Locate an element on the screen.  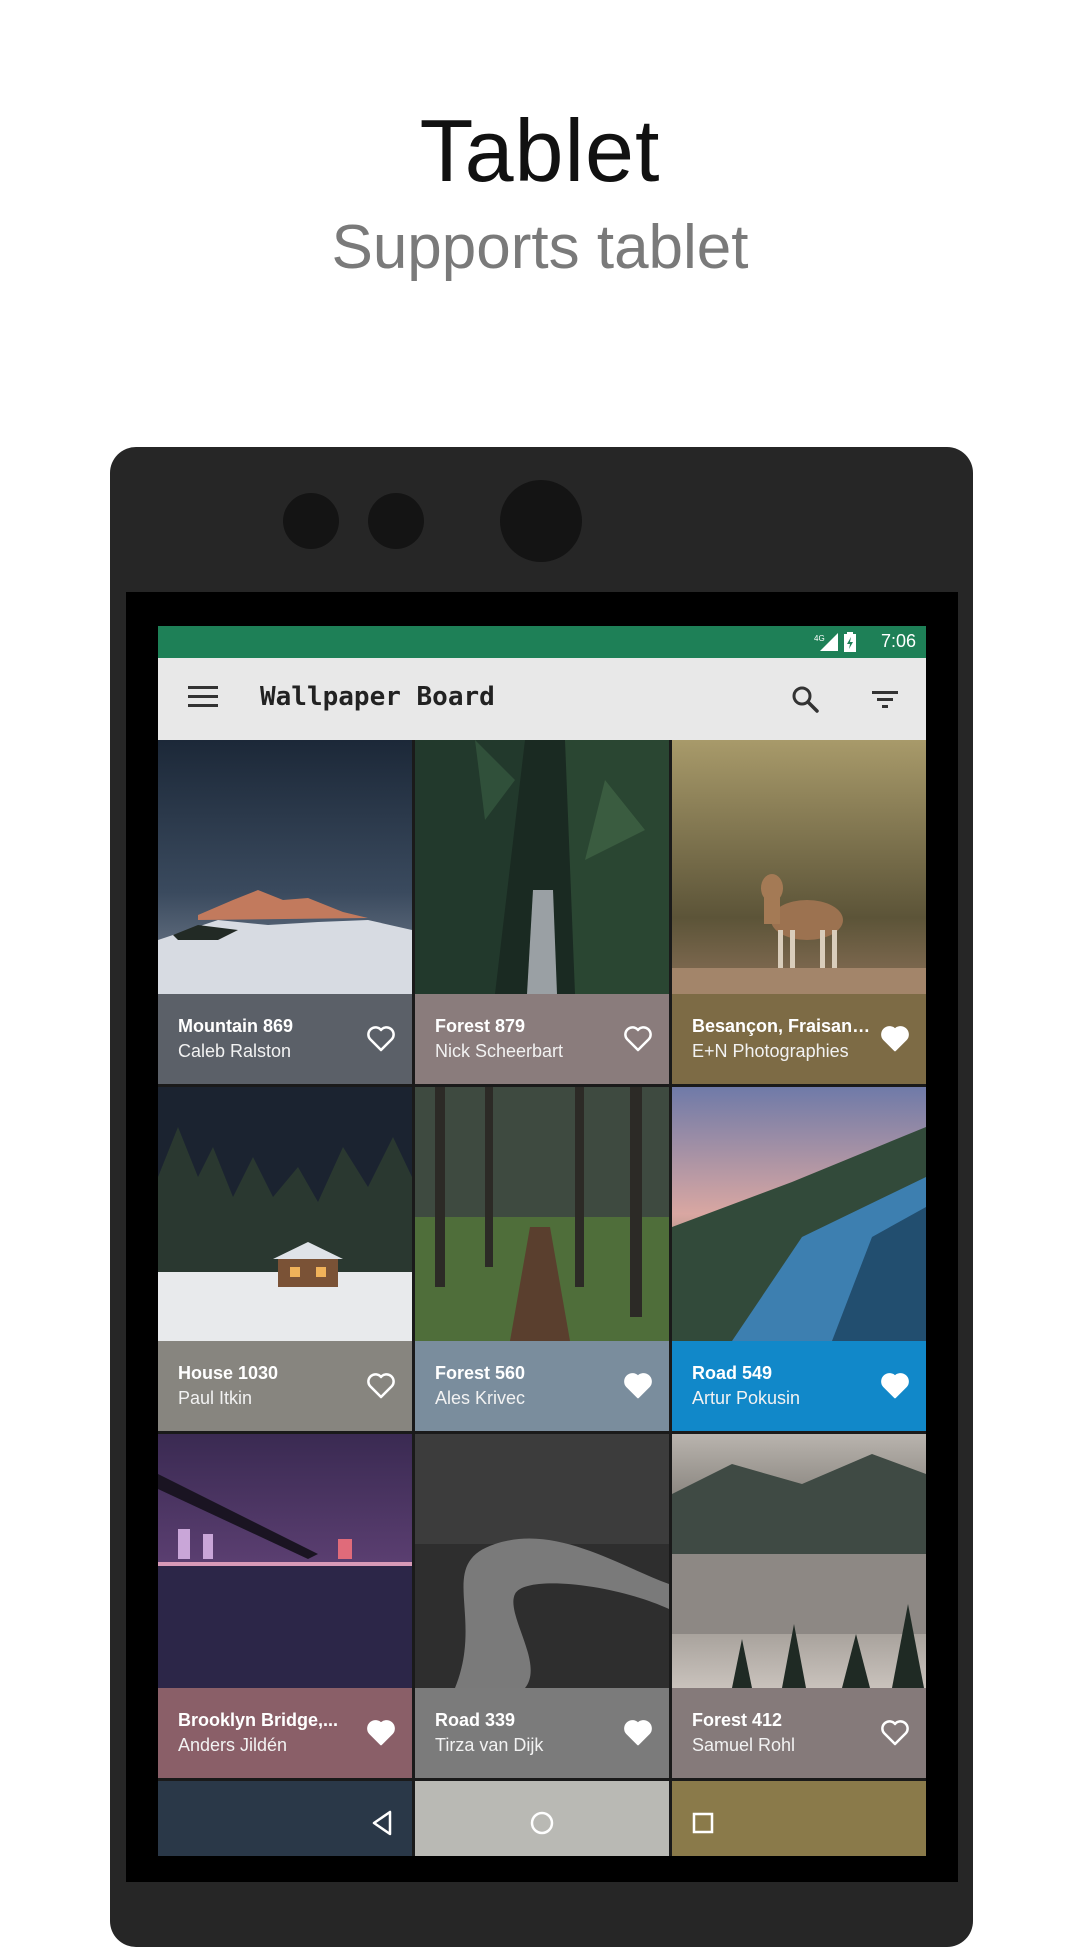
wallpaper-author: Caleb Ralston is located at coordinates (235, 1051).